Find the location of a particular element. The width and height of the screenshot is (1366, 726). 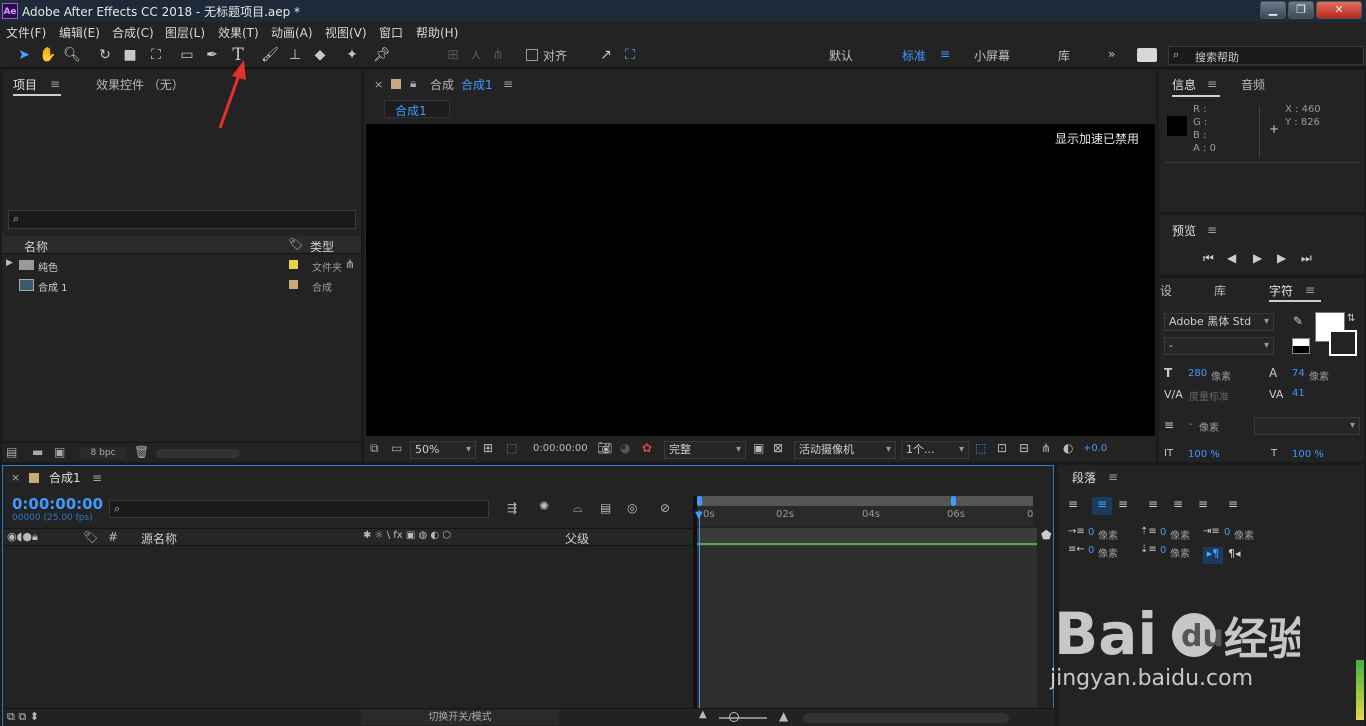

exposure-value: +0.0 is located at coordinates (1095, 448).